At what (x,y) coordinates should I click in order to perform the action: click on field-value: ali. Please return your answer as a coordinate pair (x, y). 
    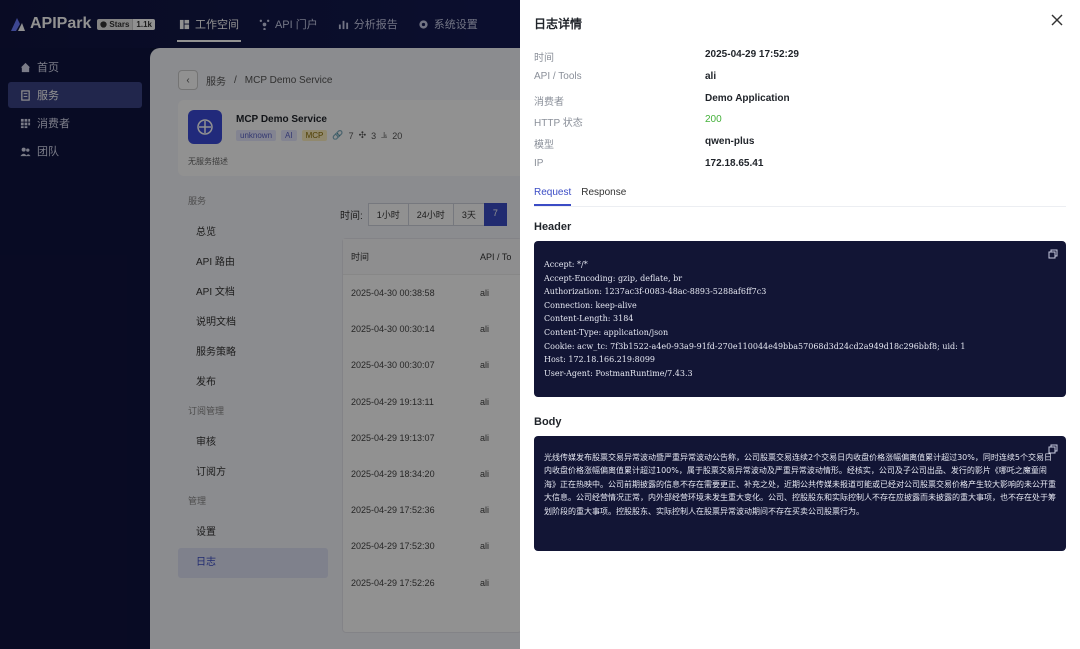
    Looking at the image, I should click on (710, 76).